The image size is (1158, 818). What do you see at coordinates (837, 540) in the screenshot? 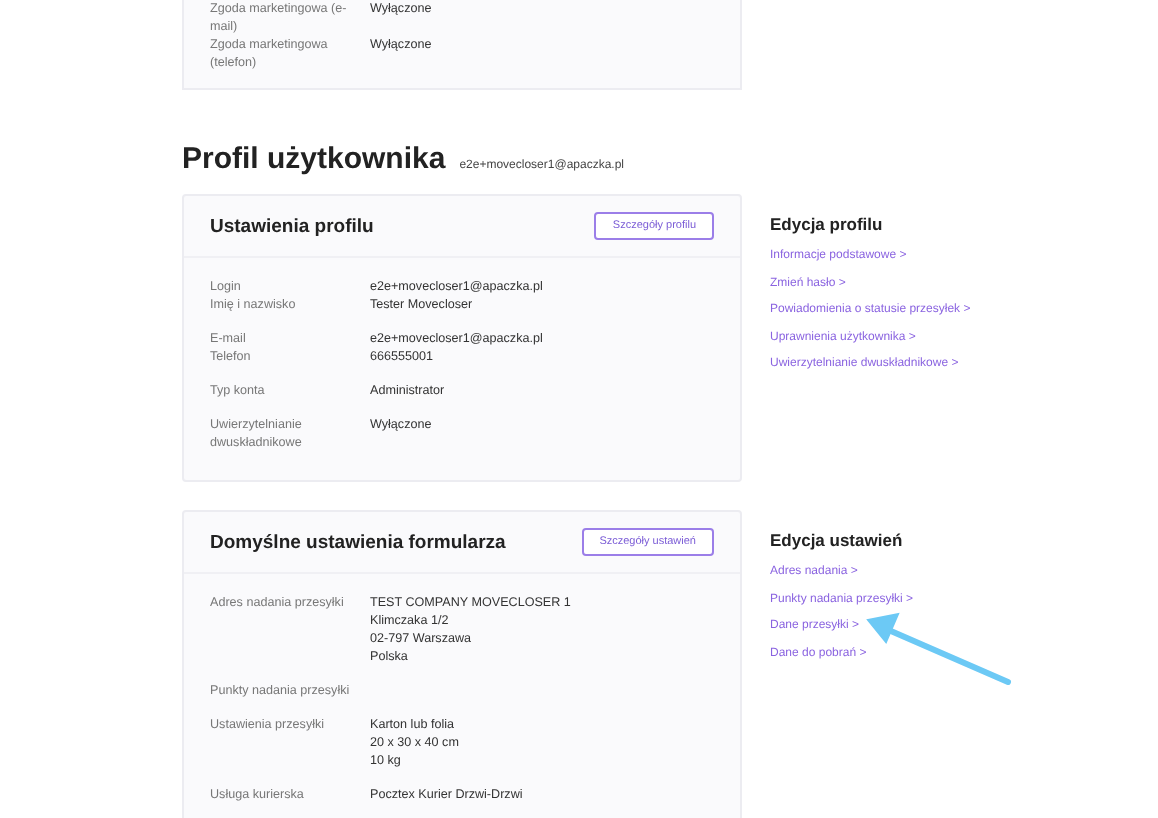
I see `panel-title: Edycja ustawień` at bounding box center [837, 540].